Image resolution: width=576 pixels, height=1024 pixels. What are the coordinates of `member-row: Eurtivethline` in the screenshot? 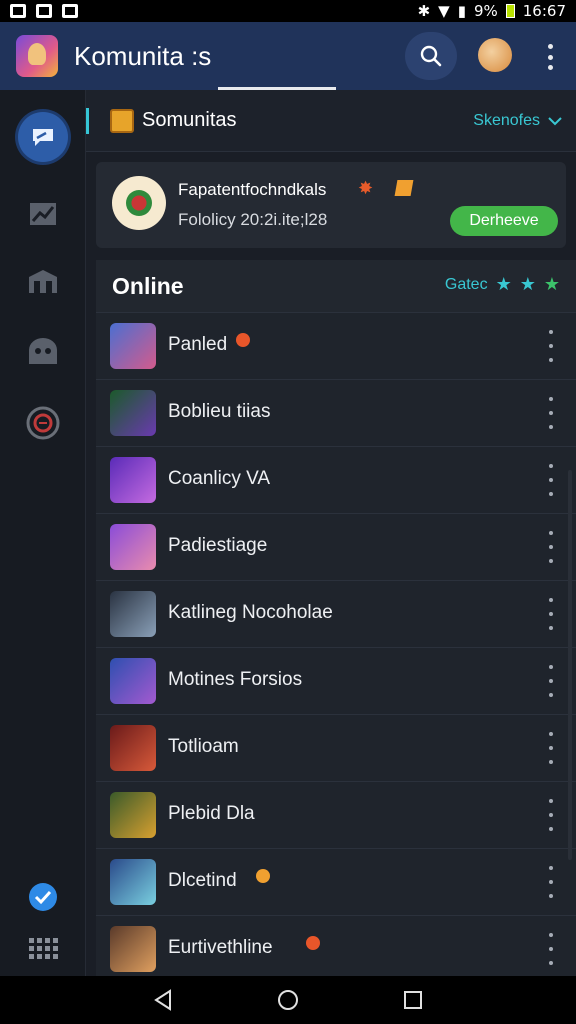 It's located at (336, 948).